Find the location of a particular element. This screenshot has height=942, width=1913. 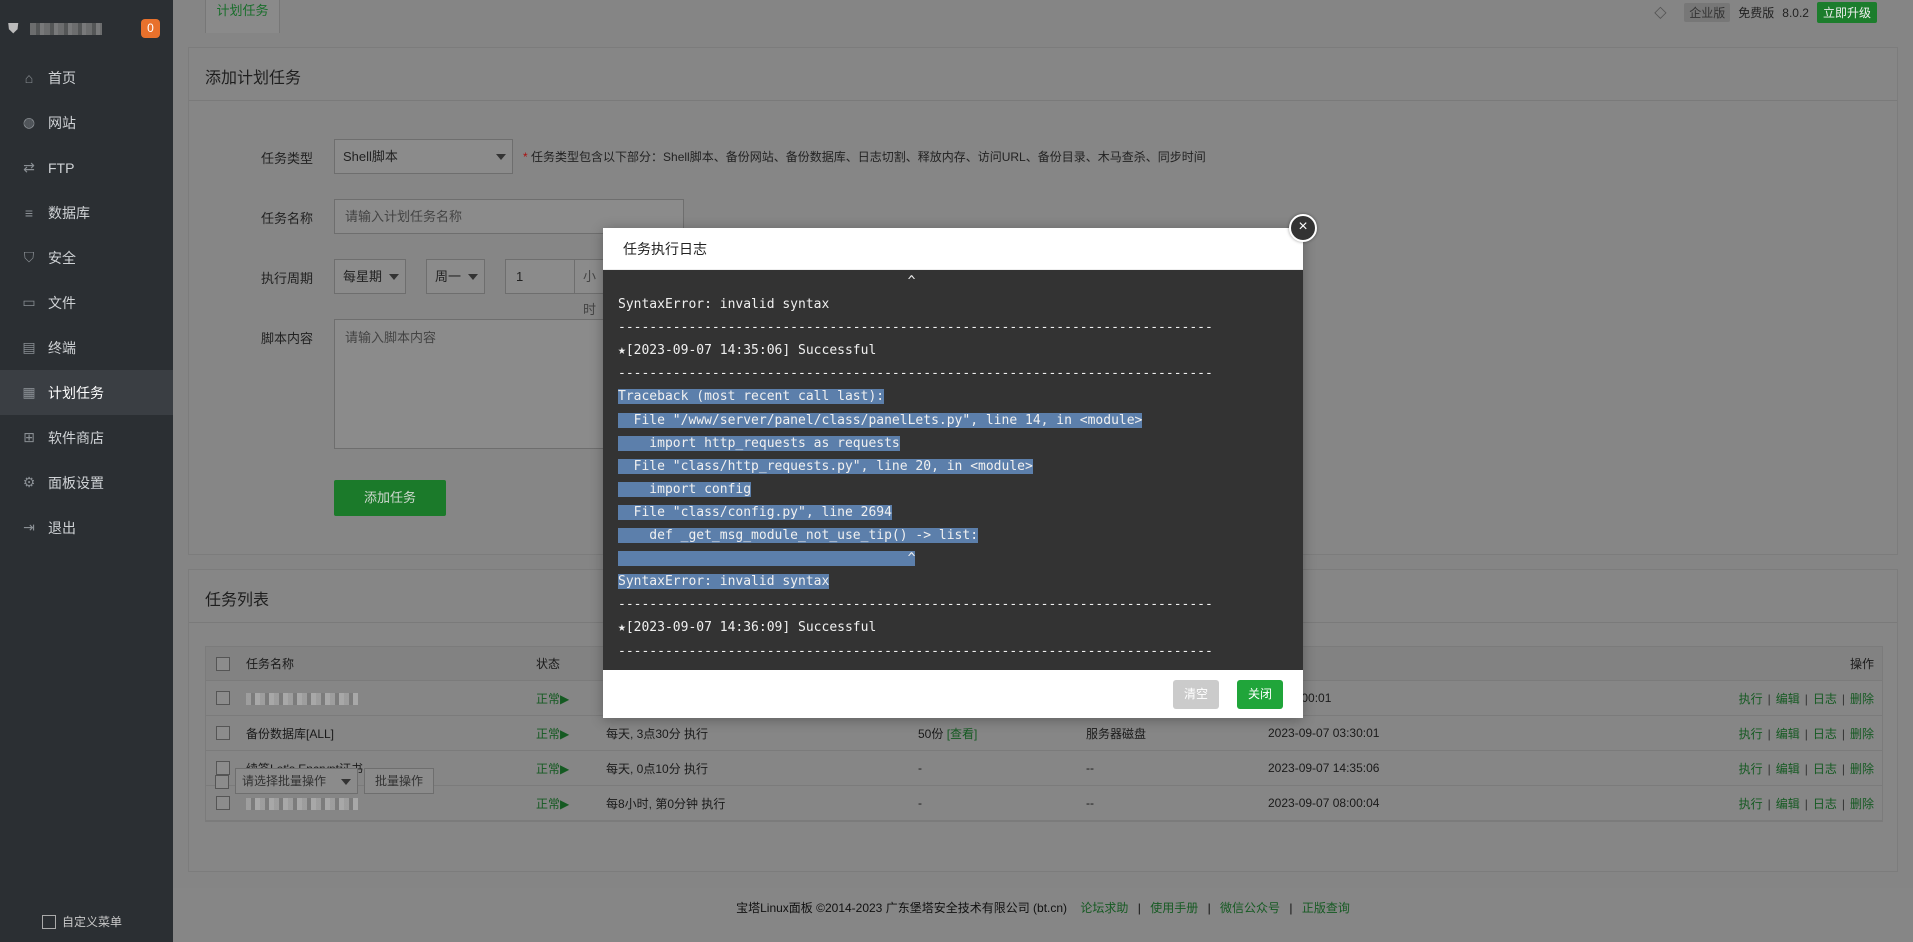

batch-select: 请选择批量操作 is located at coordinates (296, 781).